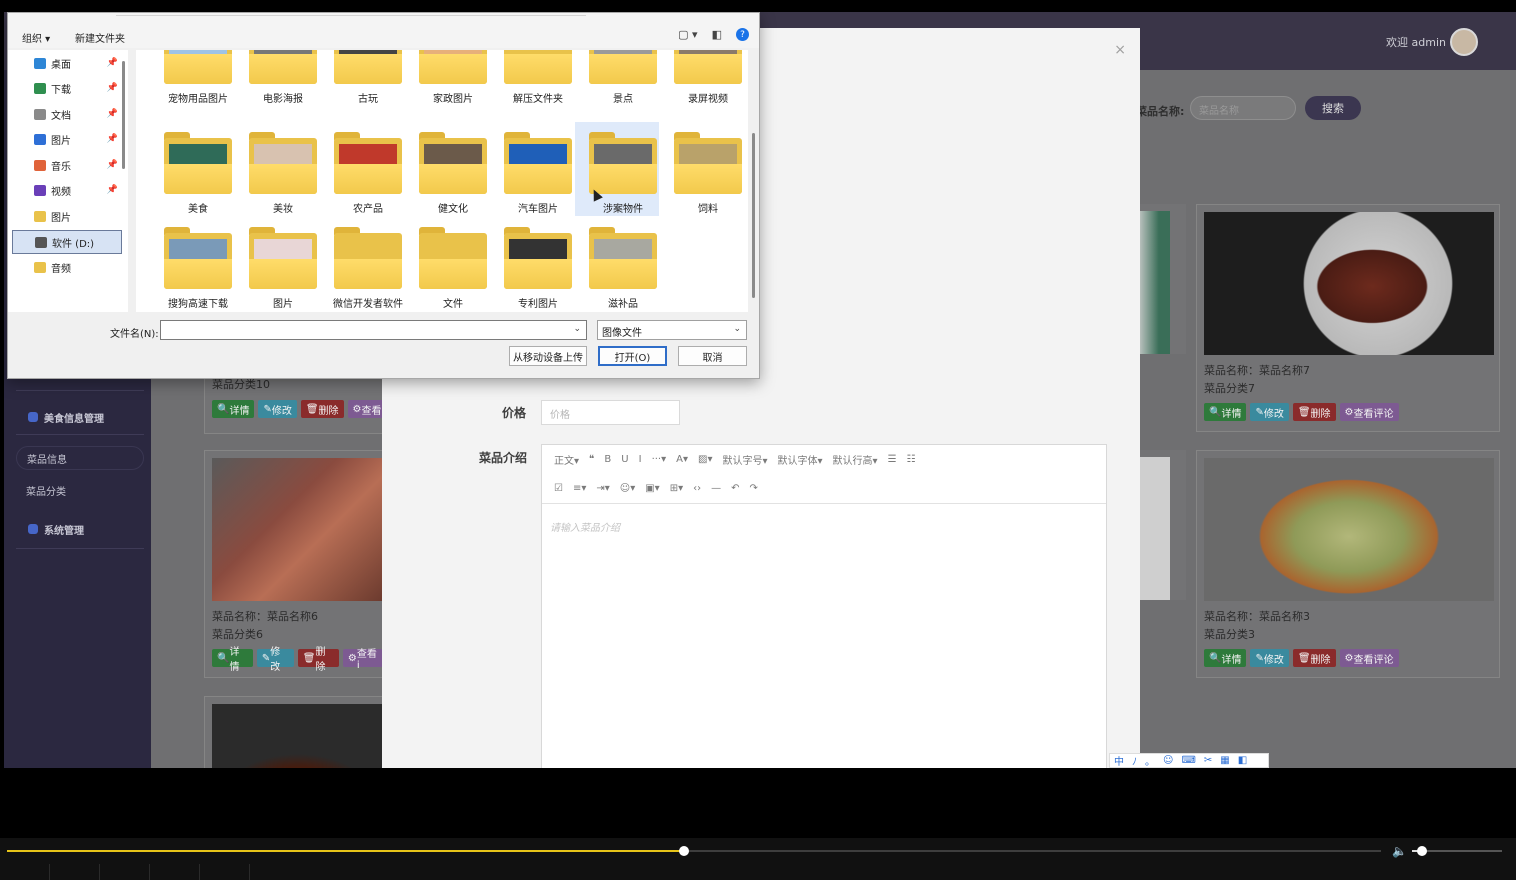 The image size is (1516, 880). What do you see at coordinates (694, 851) in the screenshot?
I see `seek-bar` at bounding box center [694, 851].